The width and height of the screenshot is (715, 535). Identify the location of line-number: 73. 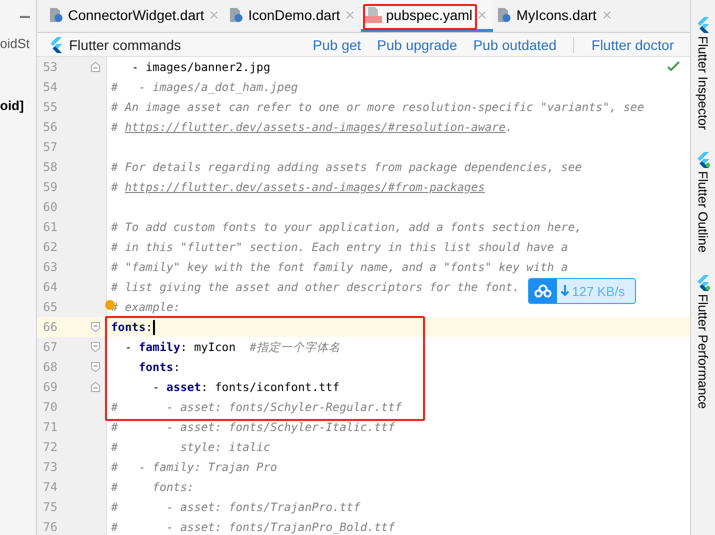
(50, 467).